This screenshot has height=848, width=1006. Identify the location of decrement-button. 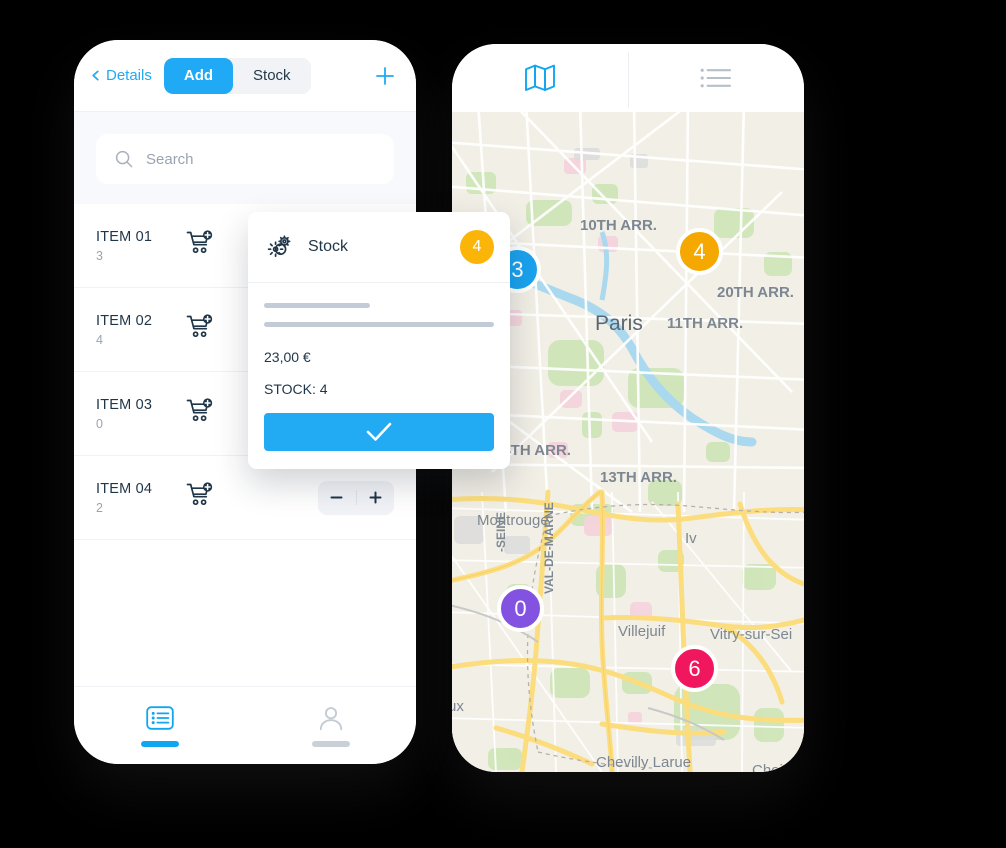
(337, 498).